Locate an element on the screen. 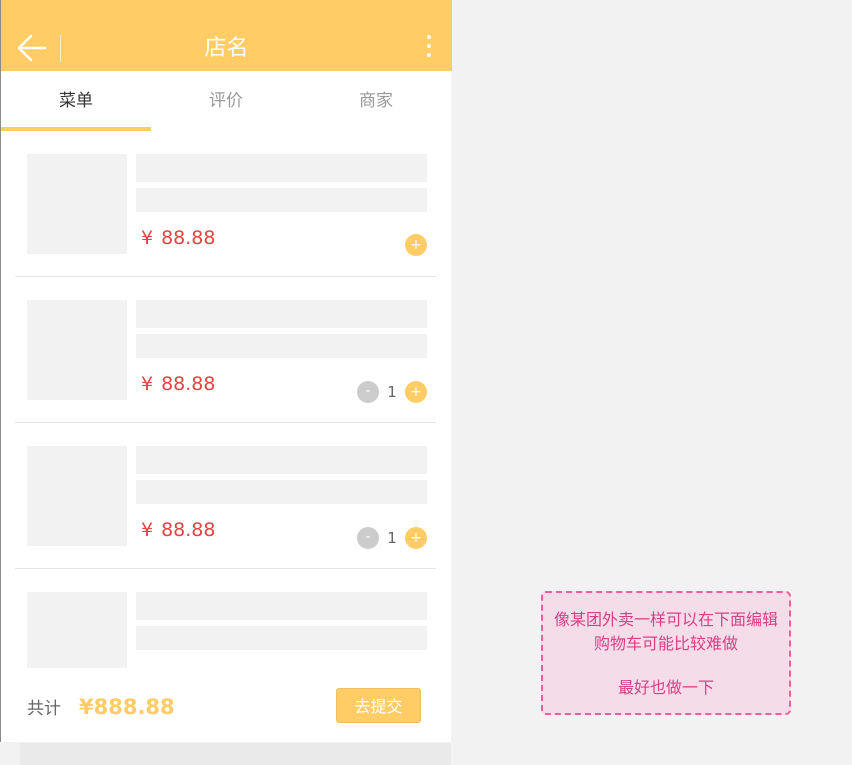  tab-bar: 菜单 评价 商家 is located at coordinates (226, 101).